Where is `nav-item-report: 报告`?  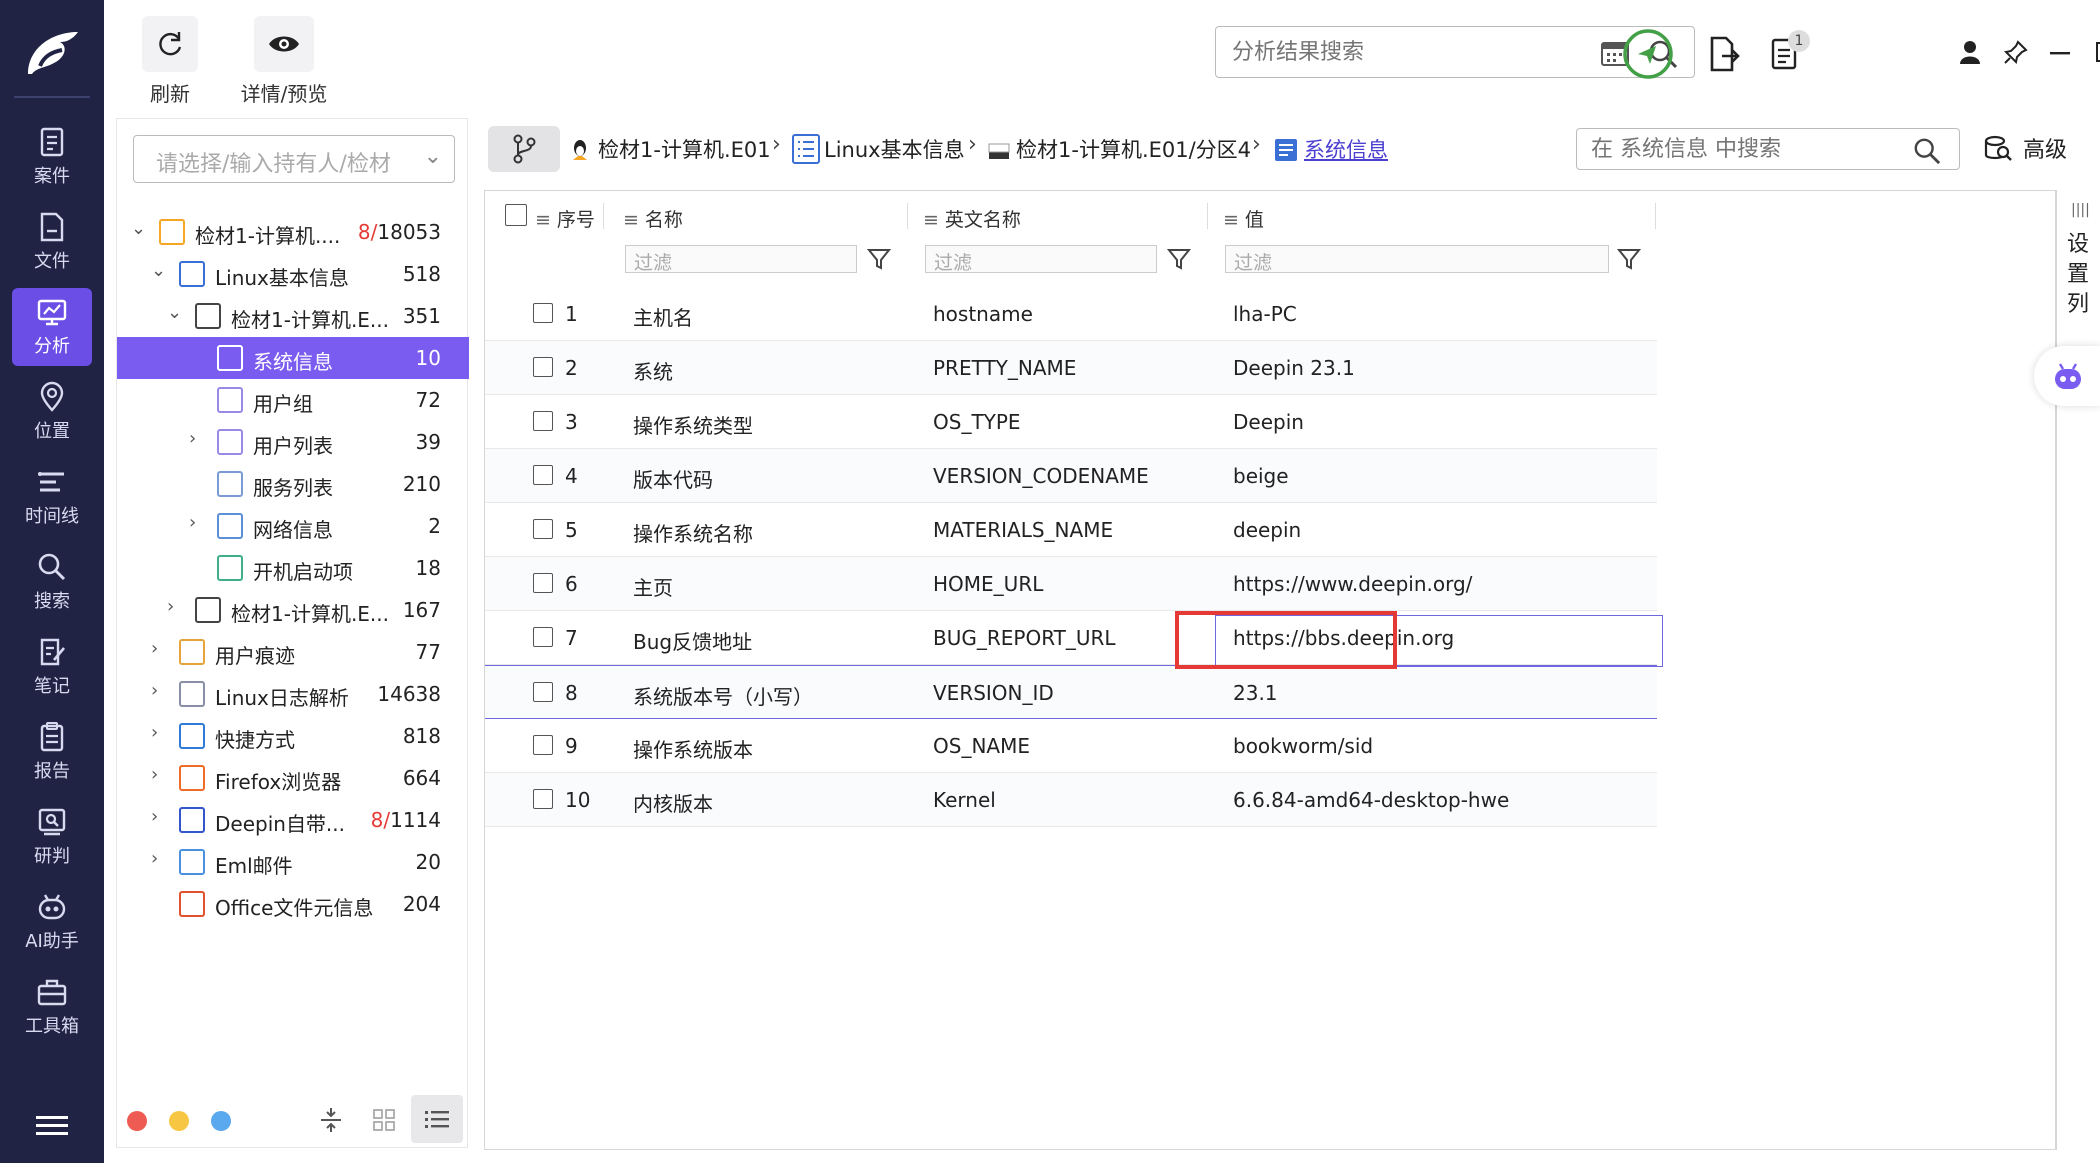 nav-item-report: 报告 is located at coordinates (52, 752).